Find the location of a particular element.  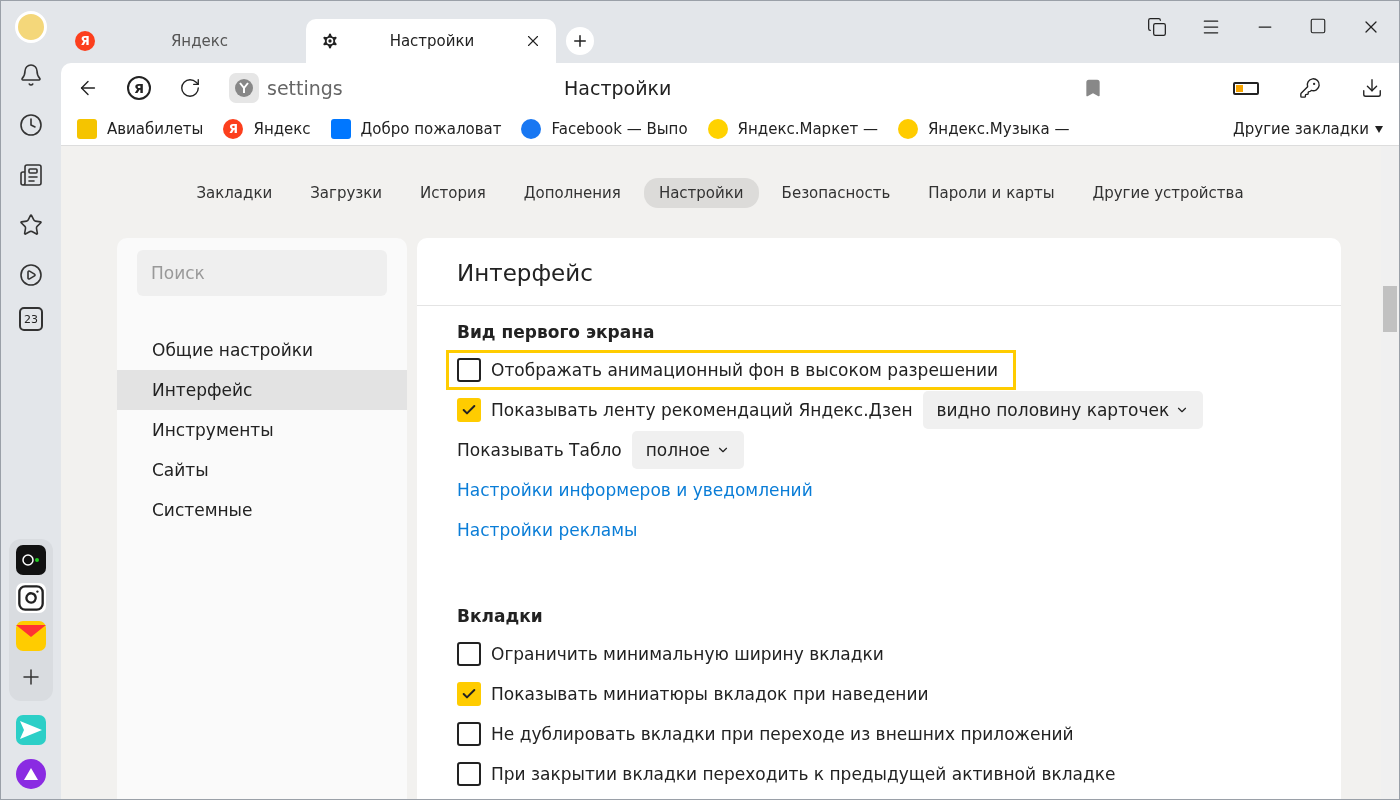

section-title: Вкладки is located at coordinates (500, 617).